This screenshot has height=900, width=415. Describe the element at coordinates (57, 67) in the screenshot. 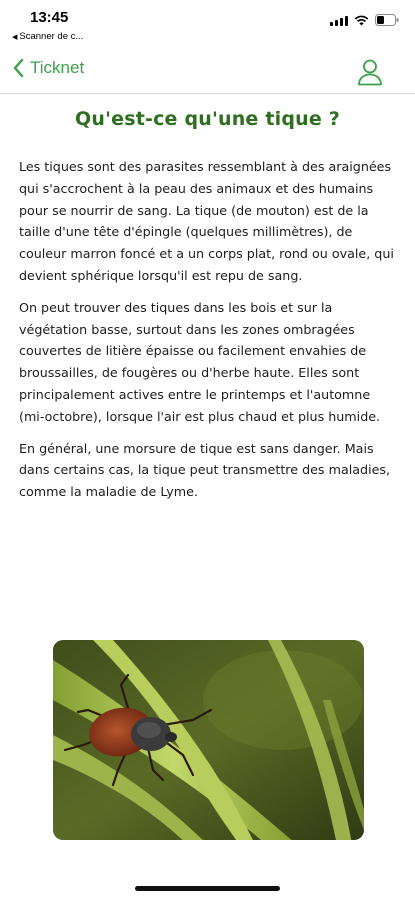

I see `back-label: Ticknet` at that location.